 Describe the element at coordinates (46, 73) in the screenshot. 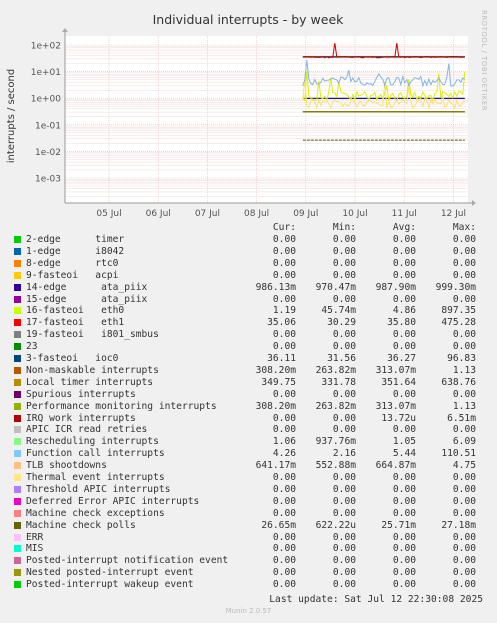

I see `y-tick-label: 1e+01` at that location.